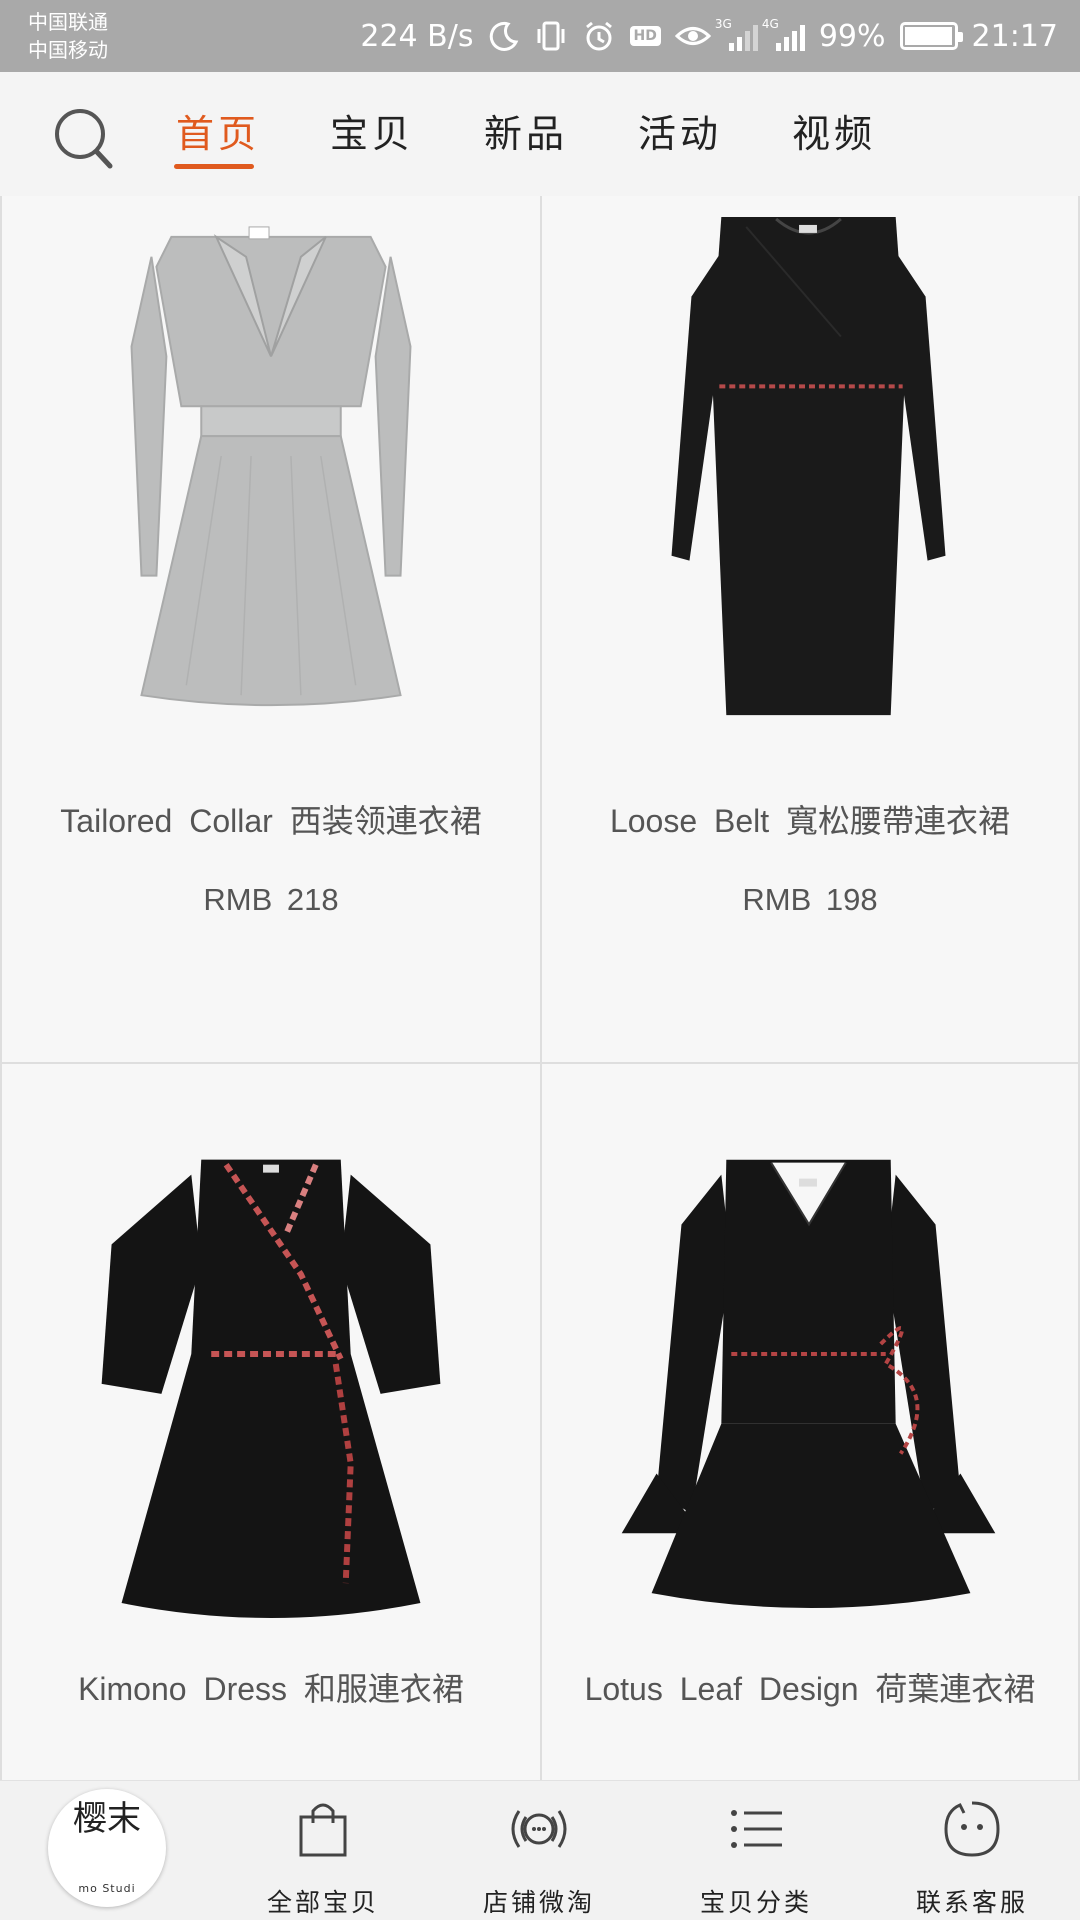  I want to click on product-title: Lotus Leaf Design 荷葉連衣裙, so click(810, 1689).